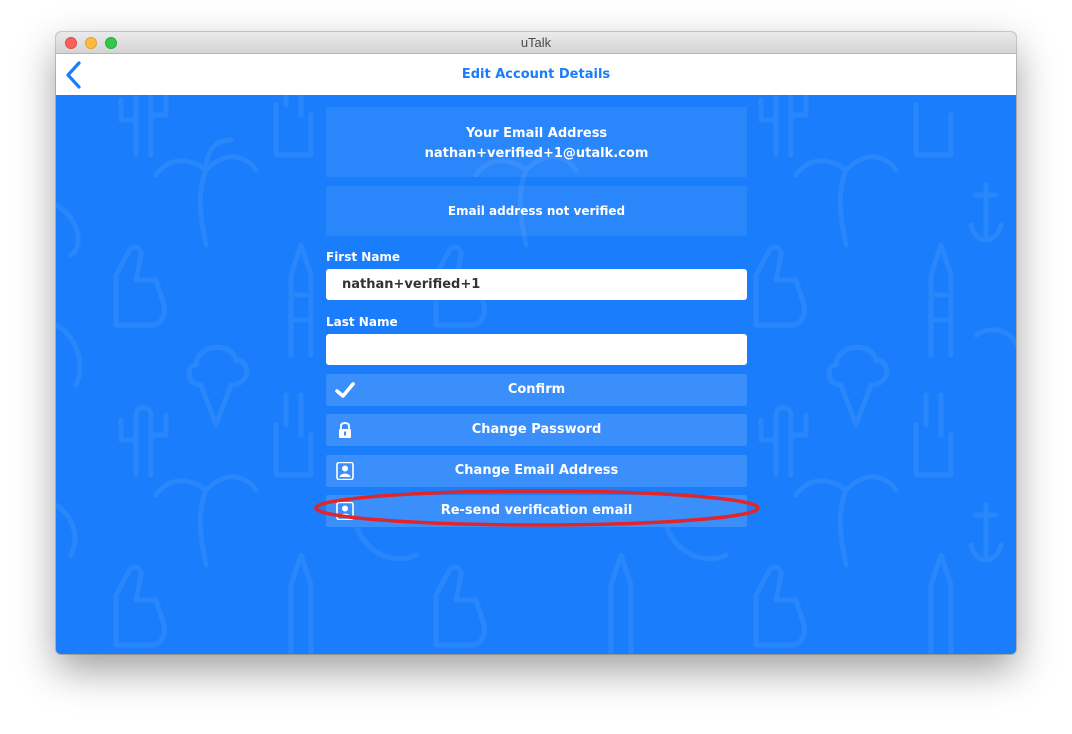 This screenshot has height=734, width=1072. Describe the element at coordinates (536, 133) in the screenshot. I see `email-heading: Your Email Address` at that location.